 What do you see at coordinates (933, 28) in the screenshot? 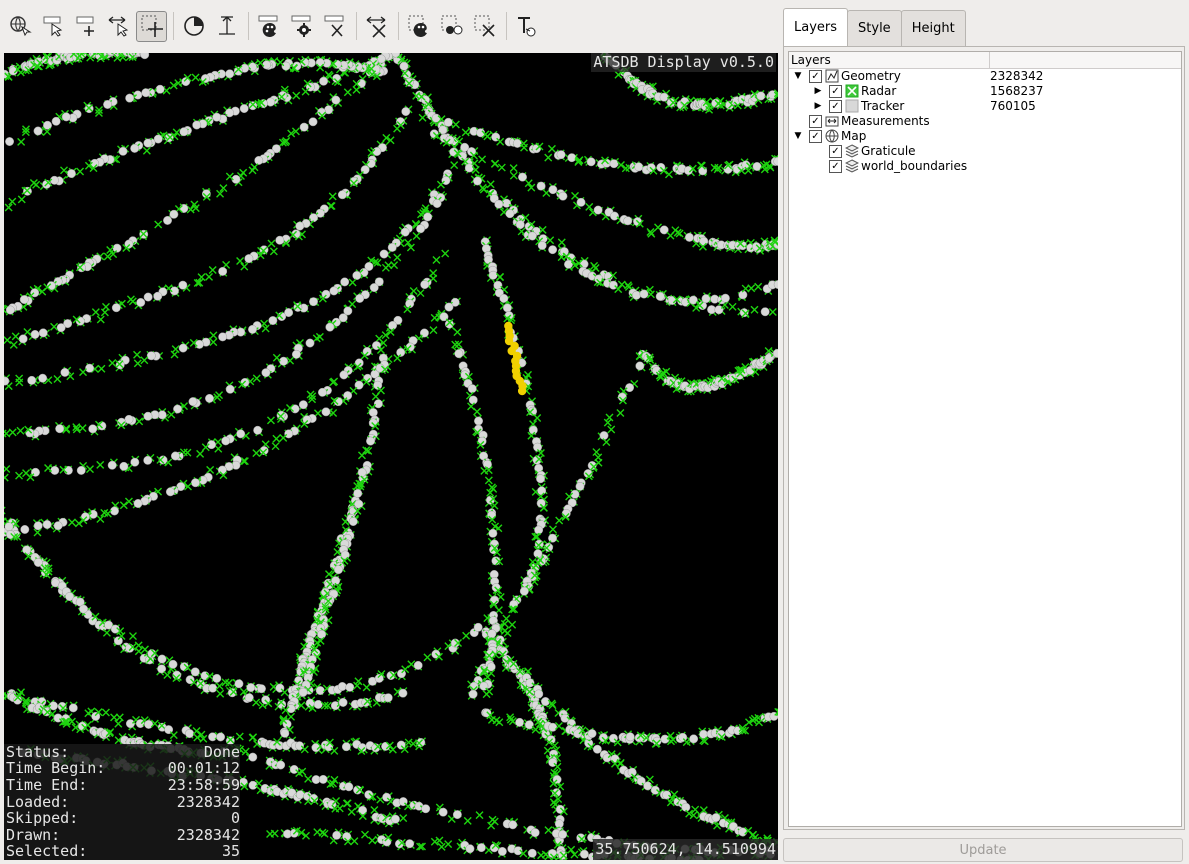
I see `tab-height: Height` at bounding box center [933, 28].